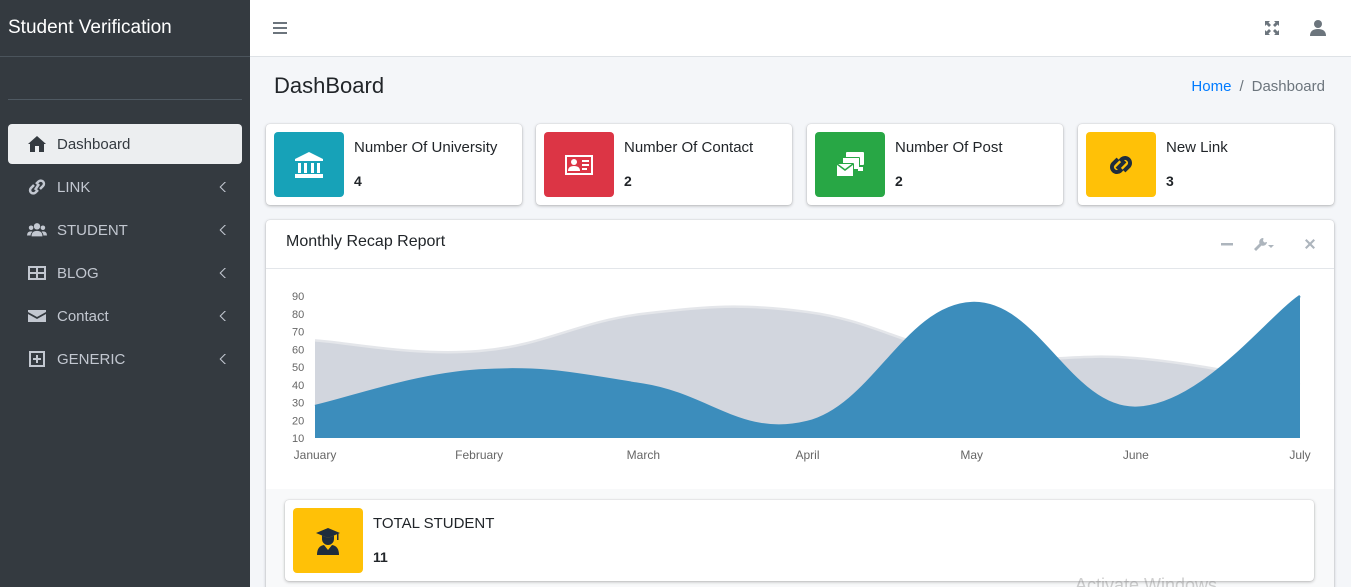 The image size is (1351, 587). What do you see at coordinates (281, 28) in the screenshot?
I see `hamburger-menu-icon` at bounding box center [281, 28].